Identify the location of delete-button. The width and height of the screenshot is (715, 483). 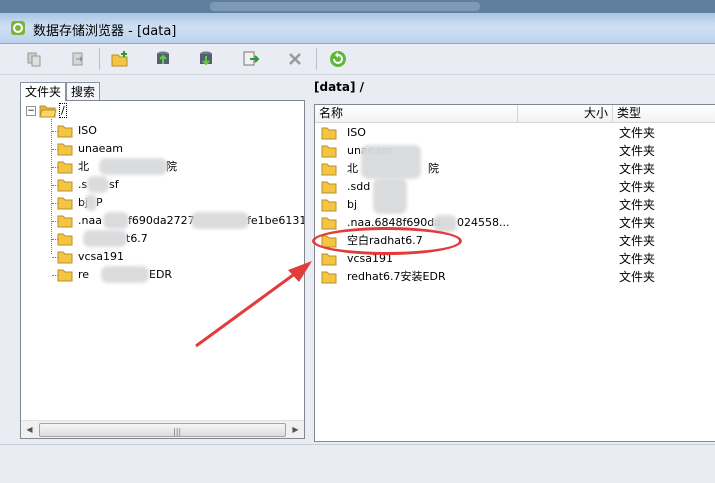
(295, 59).